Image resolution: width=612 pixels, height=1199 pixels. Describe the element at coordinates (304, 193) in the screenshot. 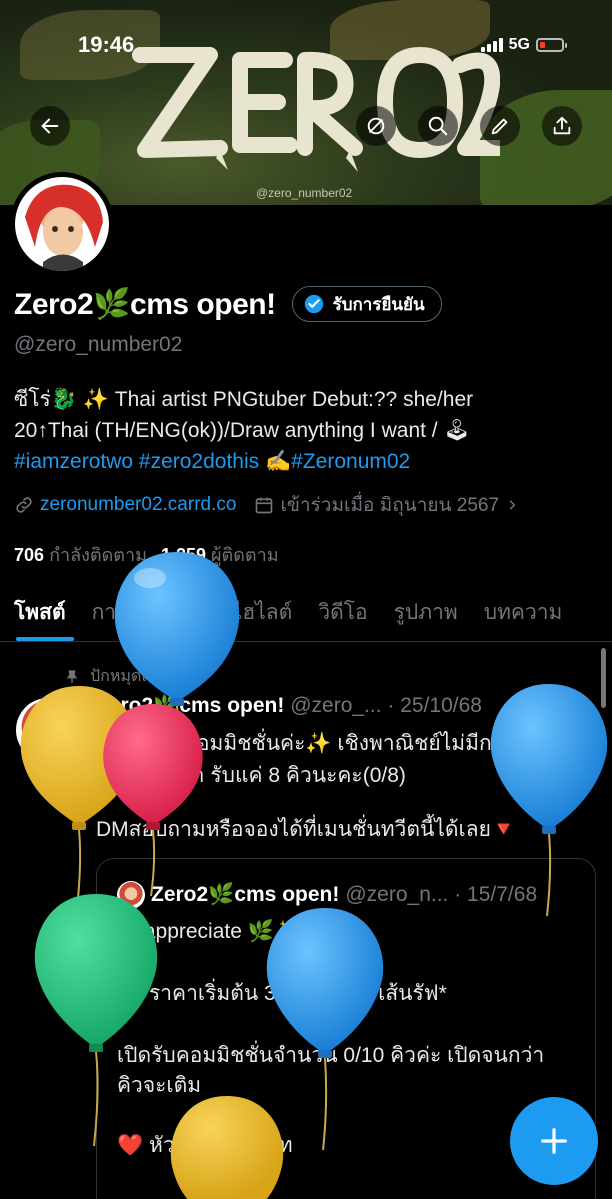

I see `banner-watermark: @zero_number02` at that location.